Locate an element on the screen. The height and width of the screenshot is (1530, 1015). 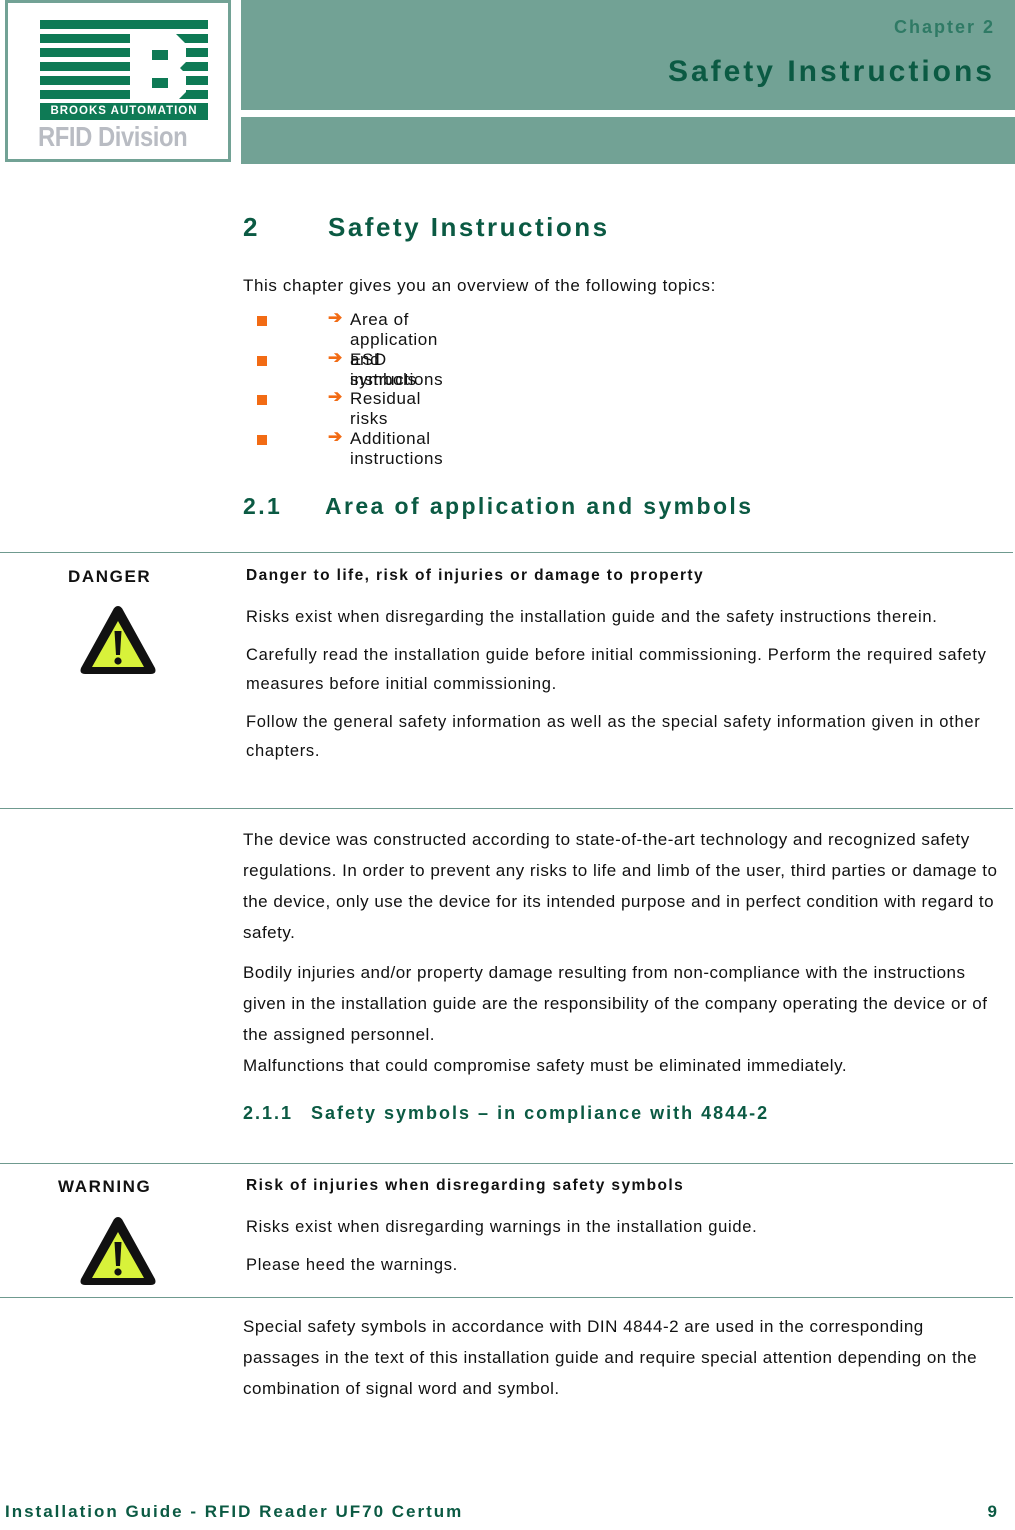
danger-signal-word: DANGER is located at coordinates (110, 576).